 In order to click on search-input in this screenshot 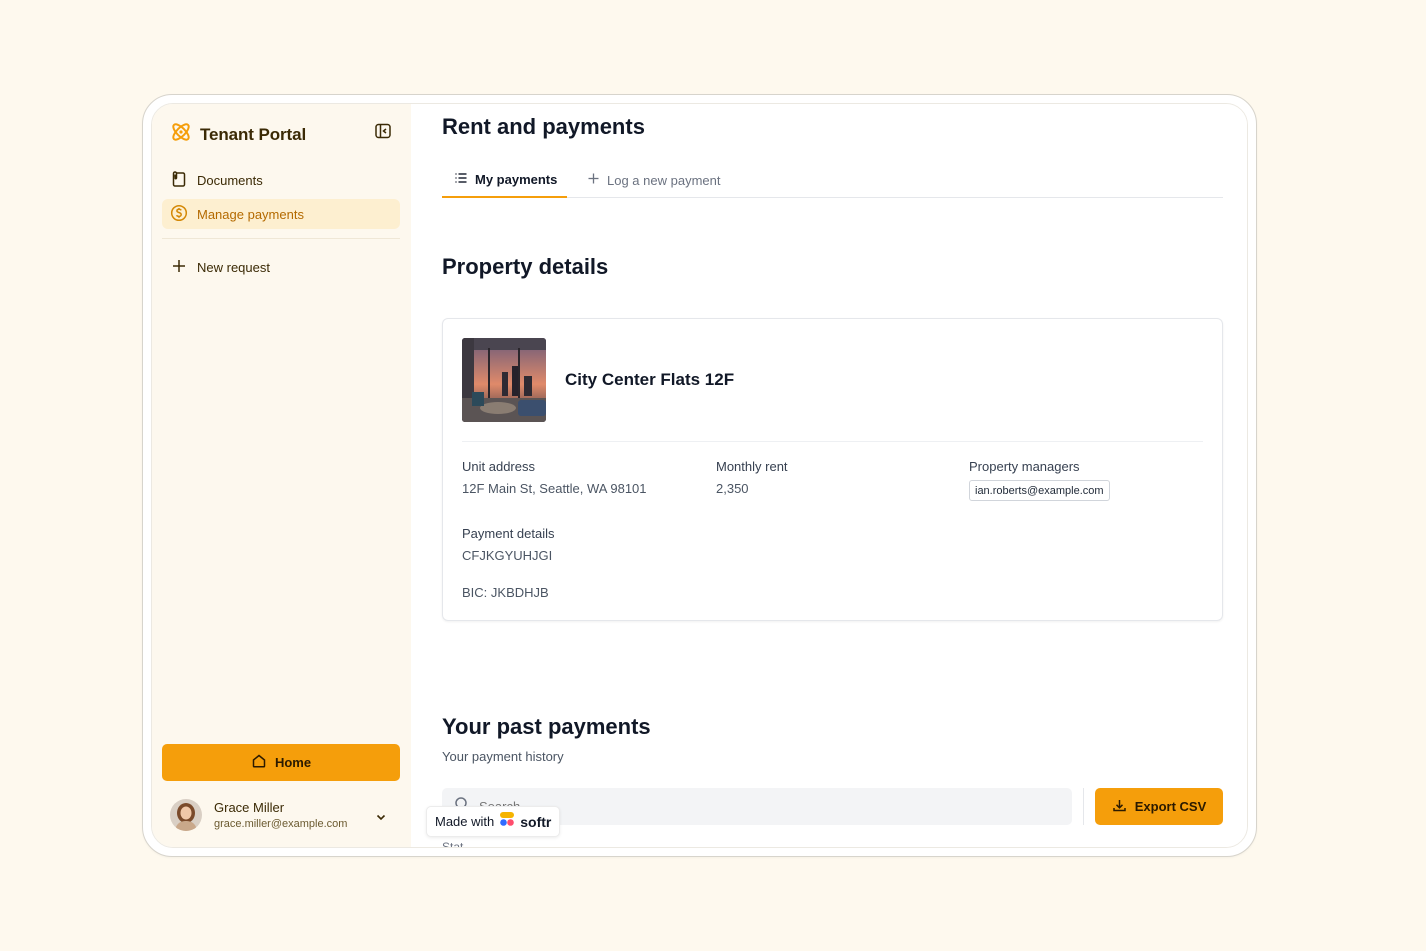, I will do `click(759, 806)`.